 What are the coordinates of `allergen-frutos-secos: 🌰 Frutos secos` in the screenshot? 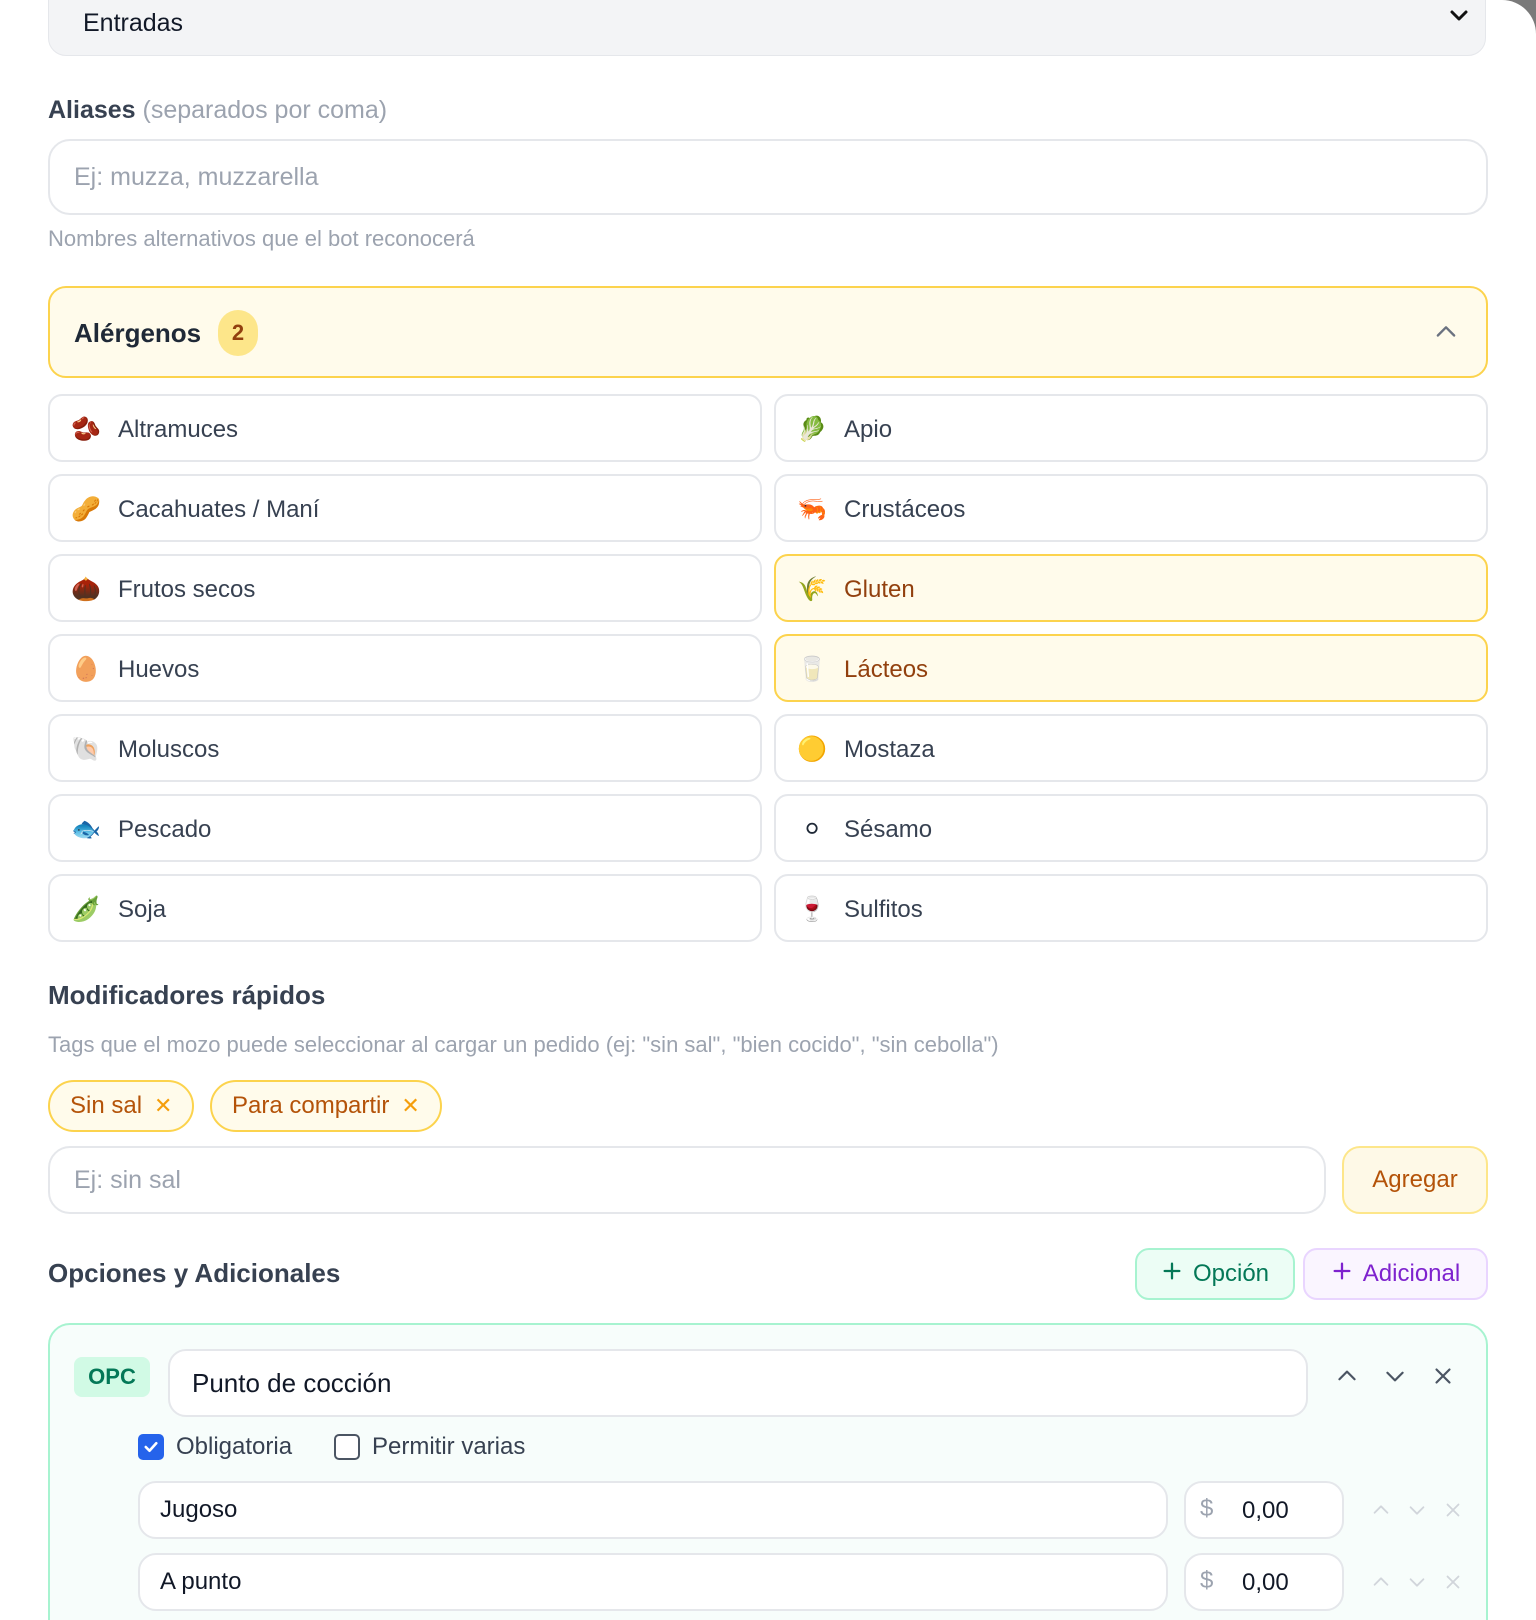 It's located at (405, 588).